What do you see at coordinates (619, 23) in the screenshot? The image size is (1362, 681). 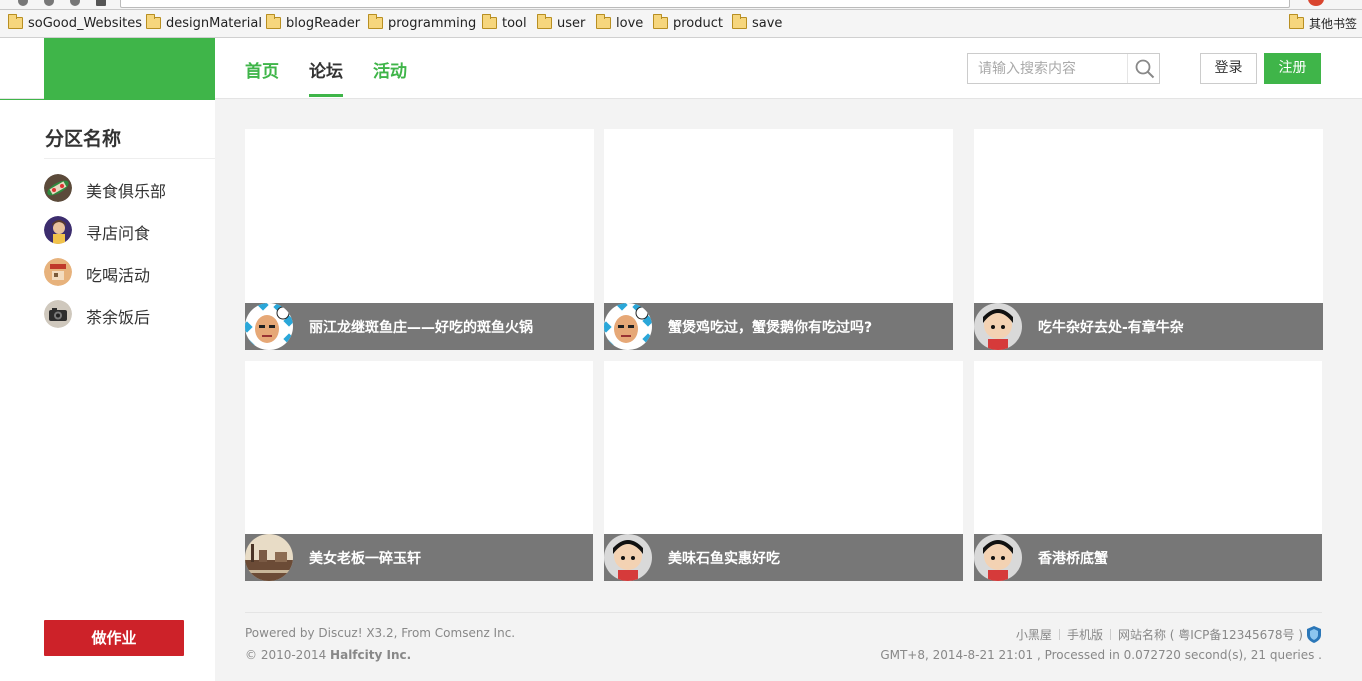 I see `bookmark-folder: love` at bounding box center [619, 23].